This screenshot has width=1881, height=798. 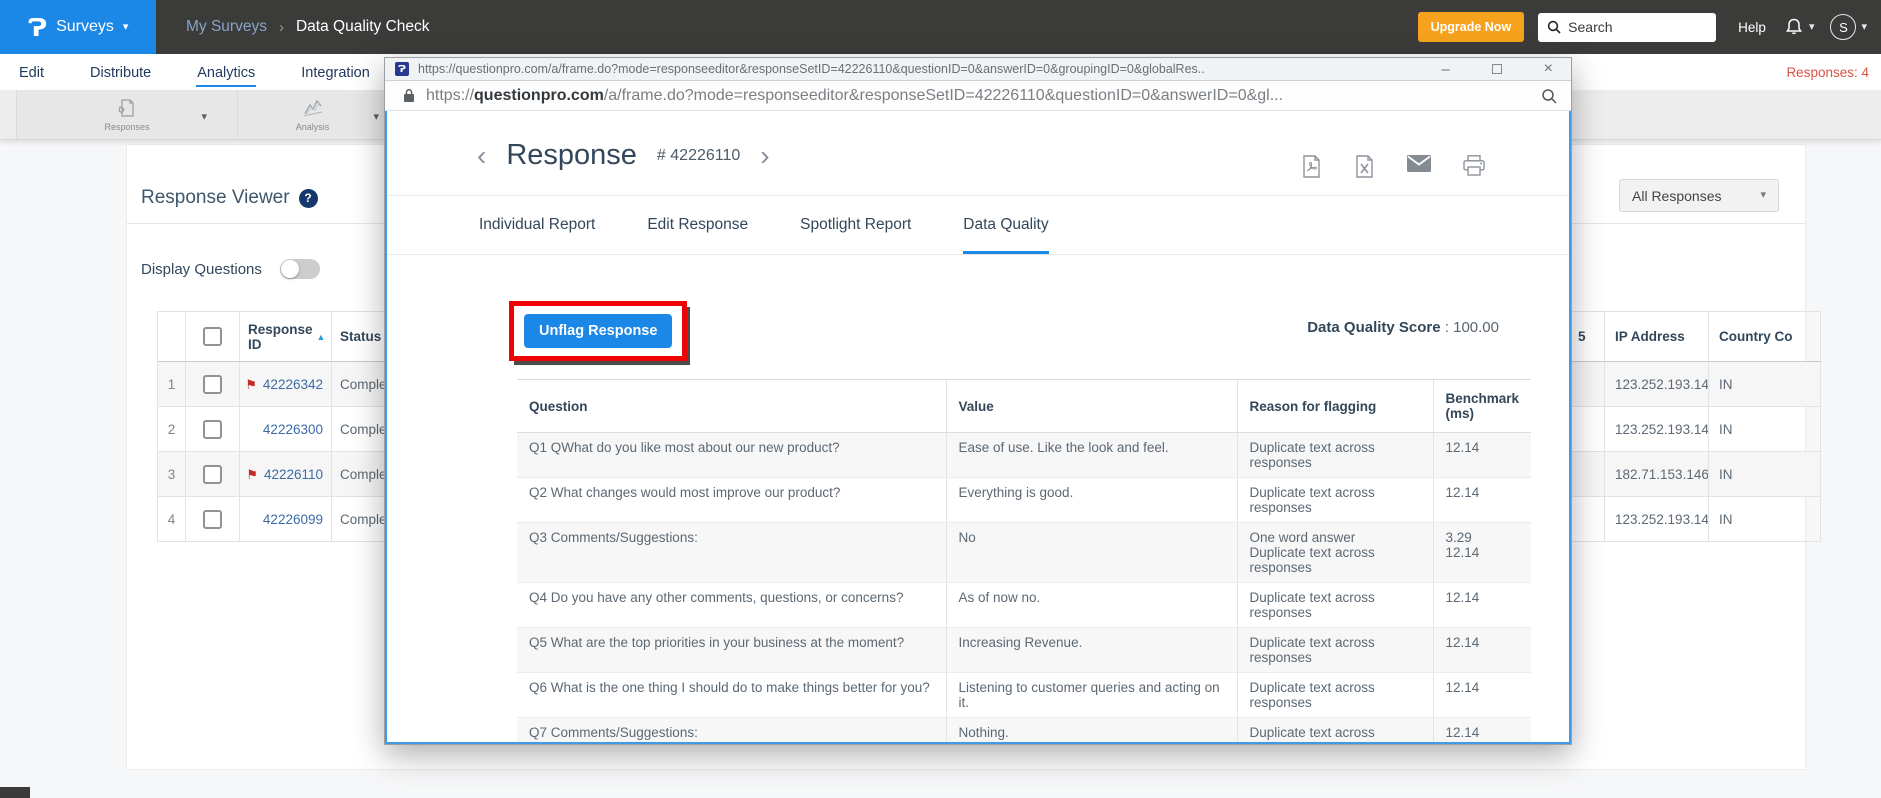 What do you see at coordinates (1843, 27) in the screenshot?
I see `avatar: S` at bounding box center [1843, 27].